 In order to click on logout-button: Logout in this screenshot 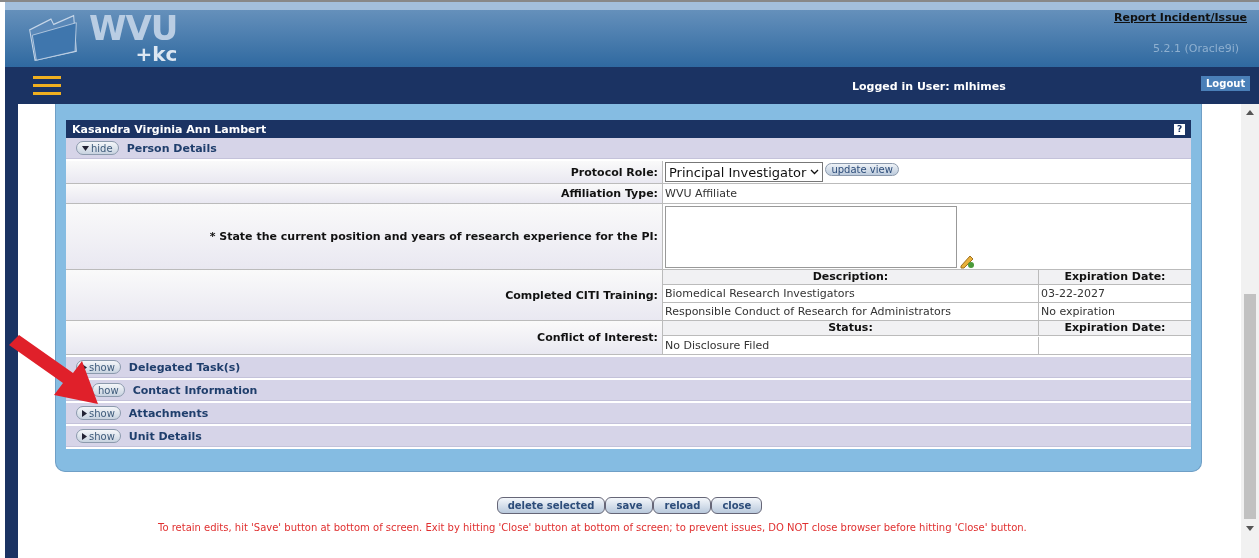, I will do `click(1226, 83)`.